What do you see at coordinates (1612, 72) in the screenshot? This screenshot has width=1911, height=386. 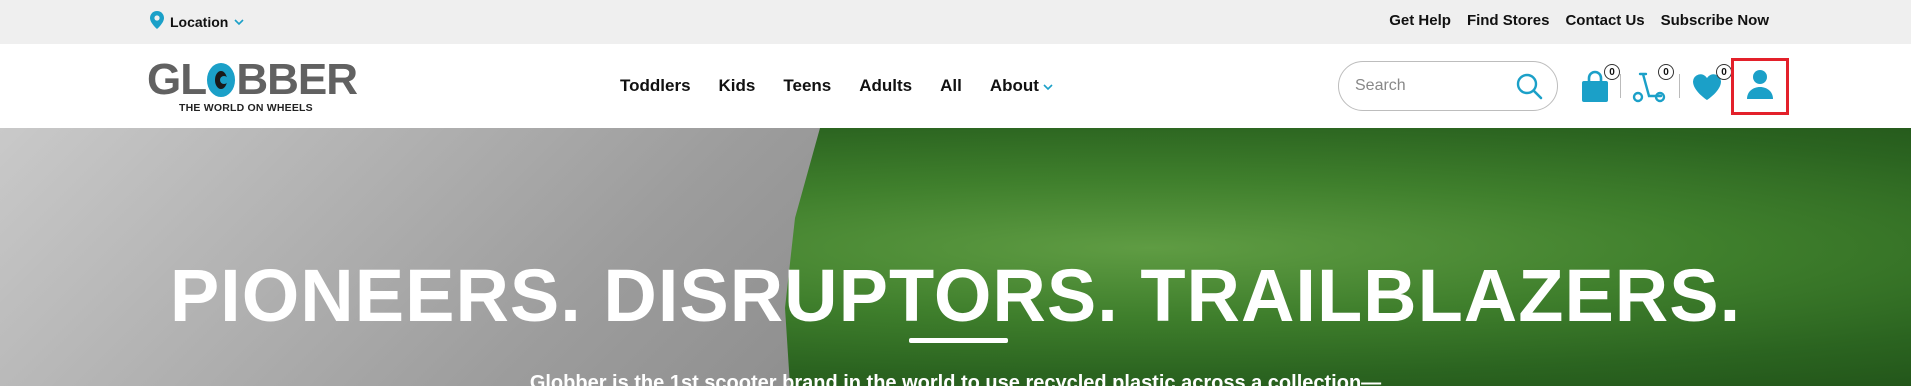 I see `bag-count-badge: 0` at bounding box center [1612, 72].